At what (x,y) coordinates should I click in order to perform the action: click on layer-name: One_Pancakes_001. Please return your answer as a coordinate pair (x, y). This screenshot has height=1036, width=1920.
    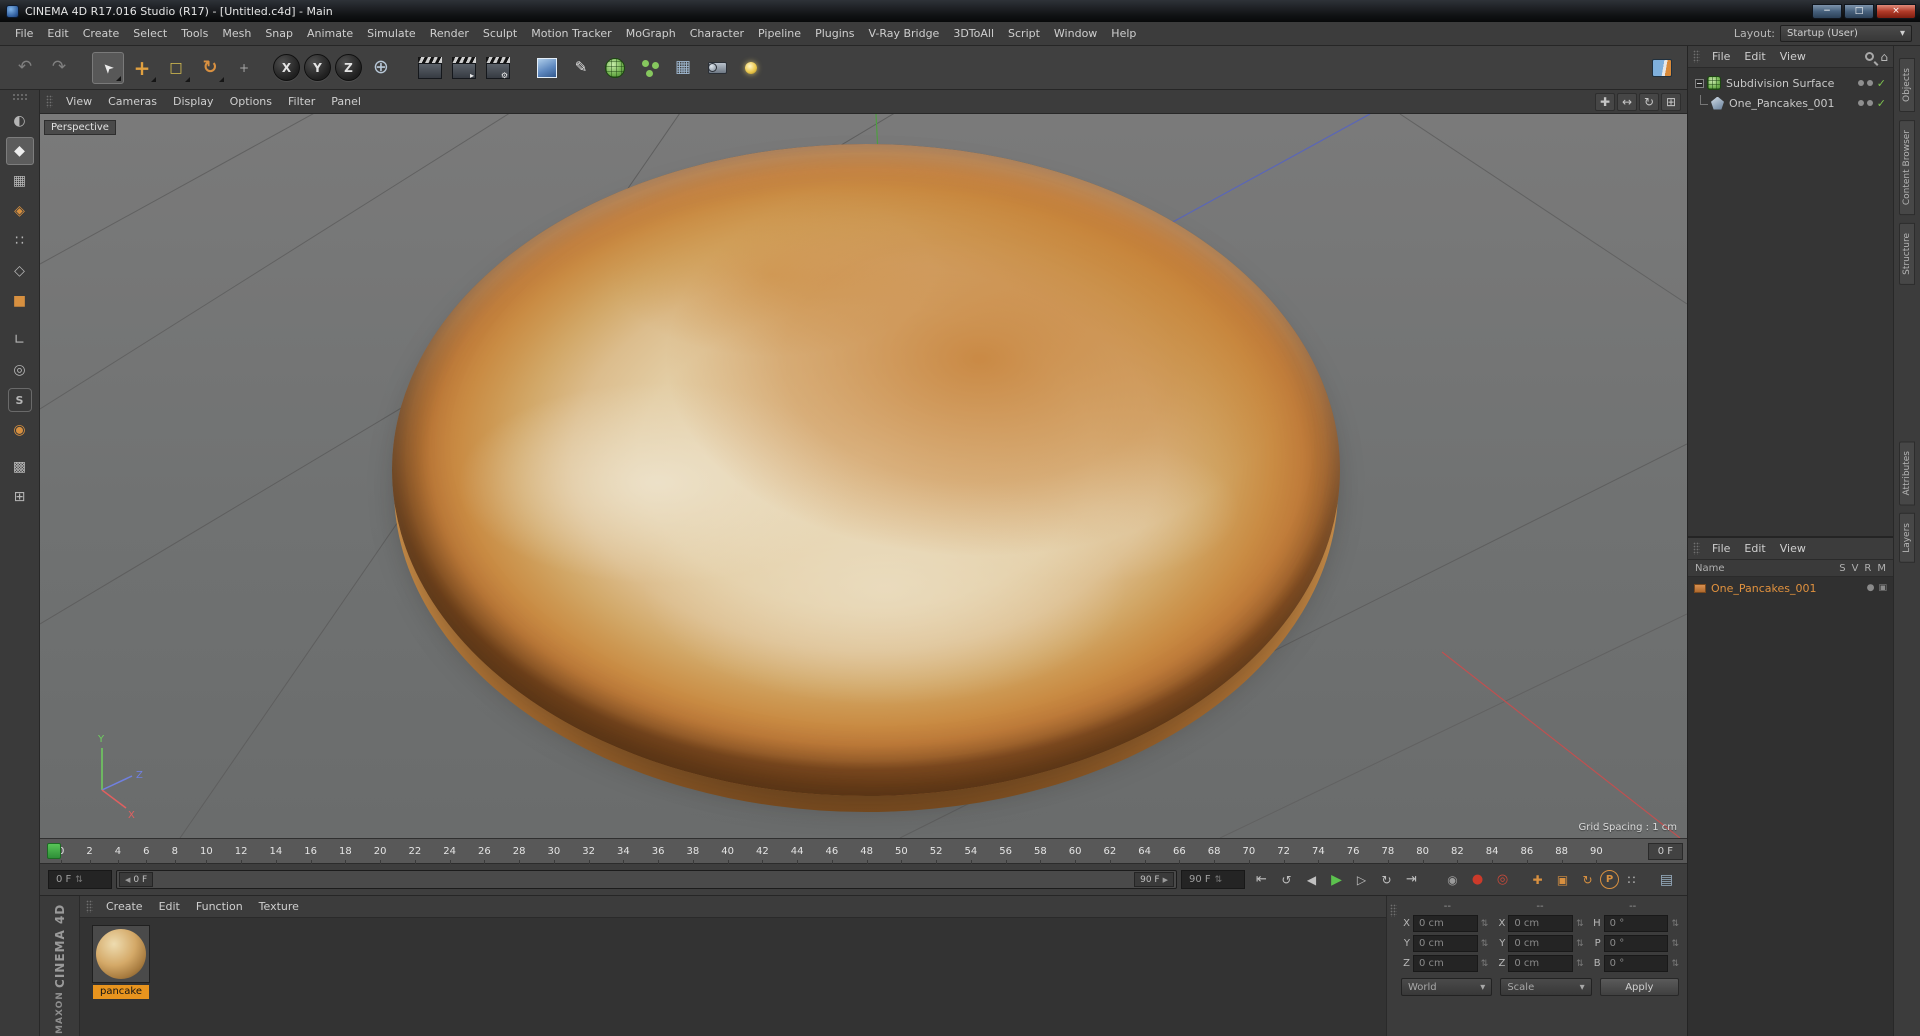
    Looking at the image, I should click on (1764, 588).